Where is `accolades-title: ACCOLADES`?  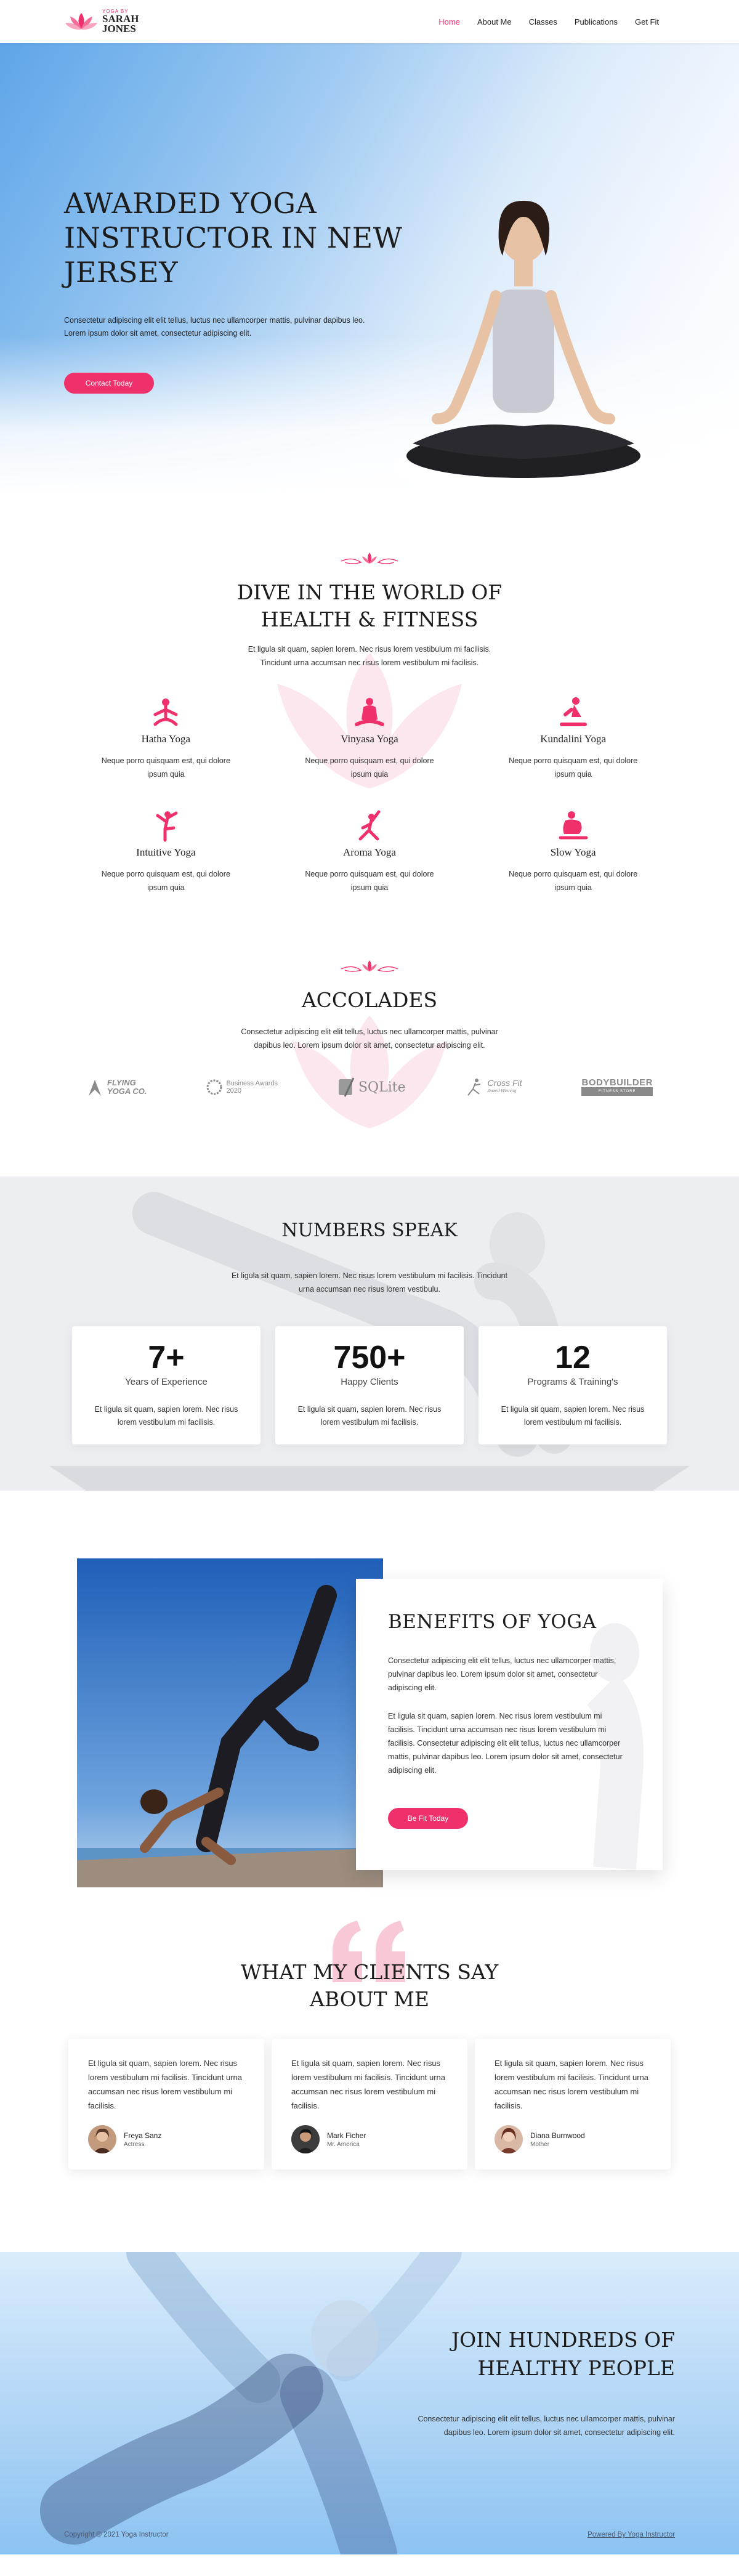 accolades-title: ACCOLADES is located at coordinates (369, 1000).